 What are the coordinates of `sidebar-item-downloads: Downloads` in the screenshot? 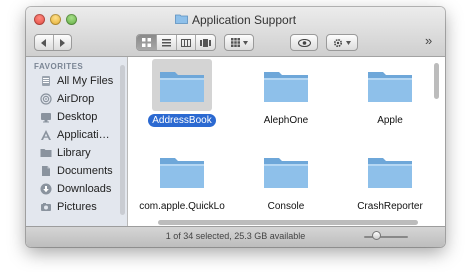 It's located at (75, 188).